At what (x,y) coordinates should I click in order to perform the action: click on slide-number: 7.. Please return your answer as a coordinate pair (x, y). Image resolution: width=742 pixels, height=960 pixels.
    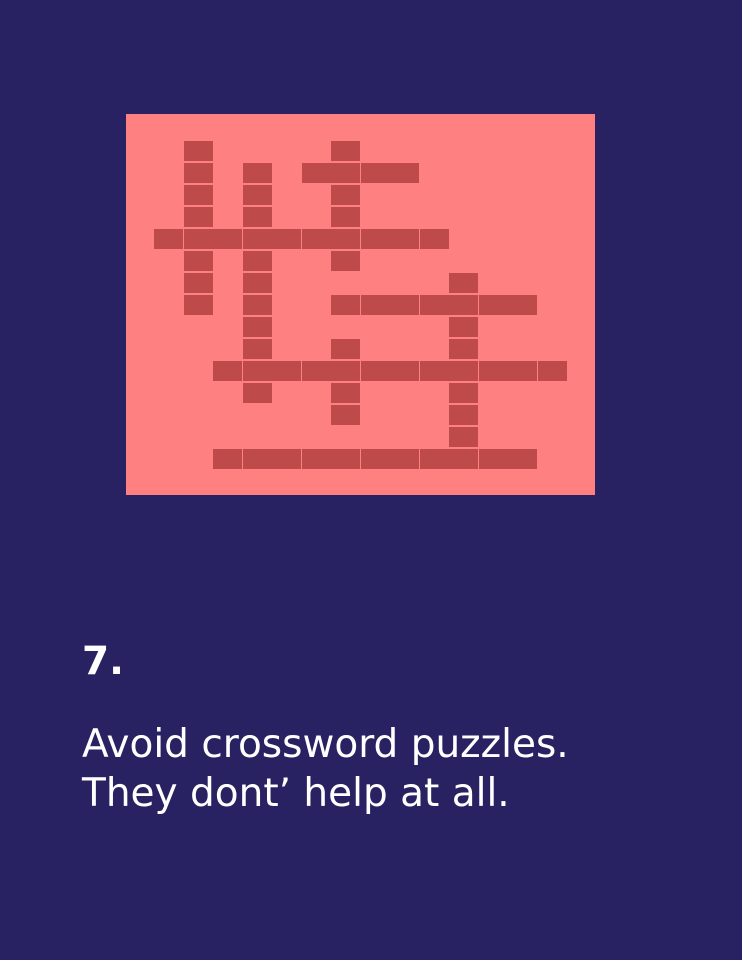
    Looking at the image, I should click on (103, 661).